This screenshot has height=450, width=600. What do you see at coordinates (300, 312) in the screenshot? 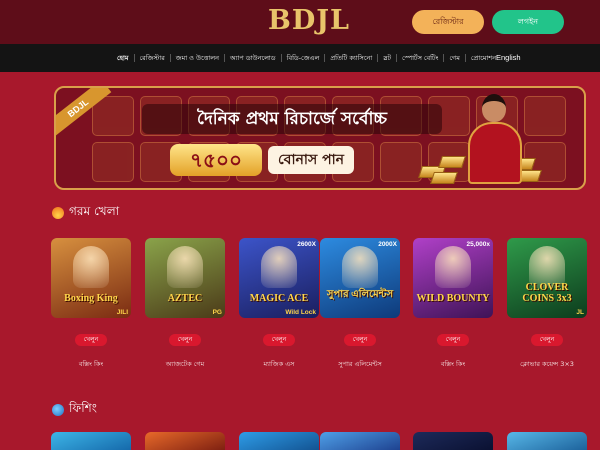
I see `provider-mark: Wild Lock` at bounding box center [300, 312].